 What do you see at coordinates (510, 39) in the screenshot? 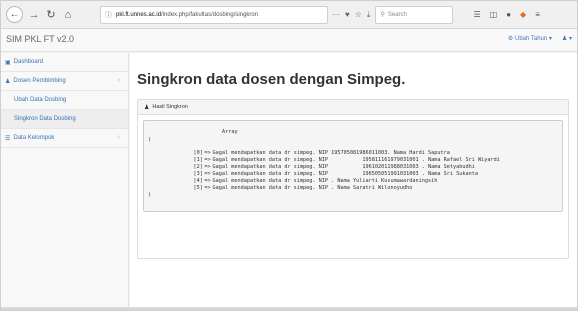
I see `gear-icon: ⚙` at bounding box center [510, 39].